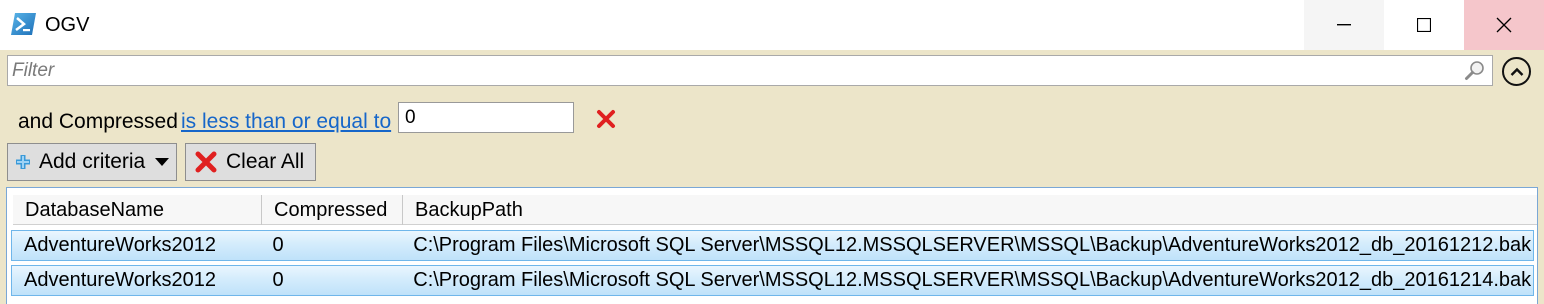 The height and width of the screenshot is (304, 1544). I want to click on close-button, so click(1504, 25).